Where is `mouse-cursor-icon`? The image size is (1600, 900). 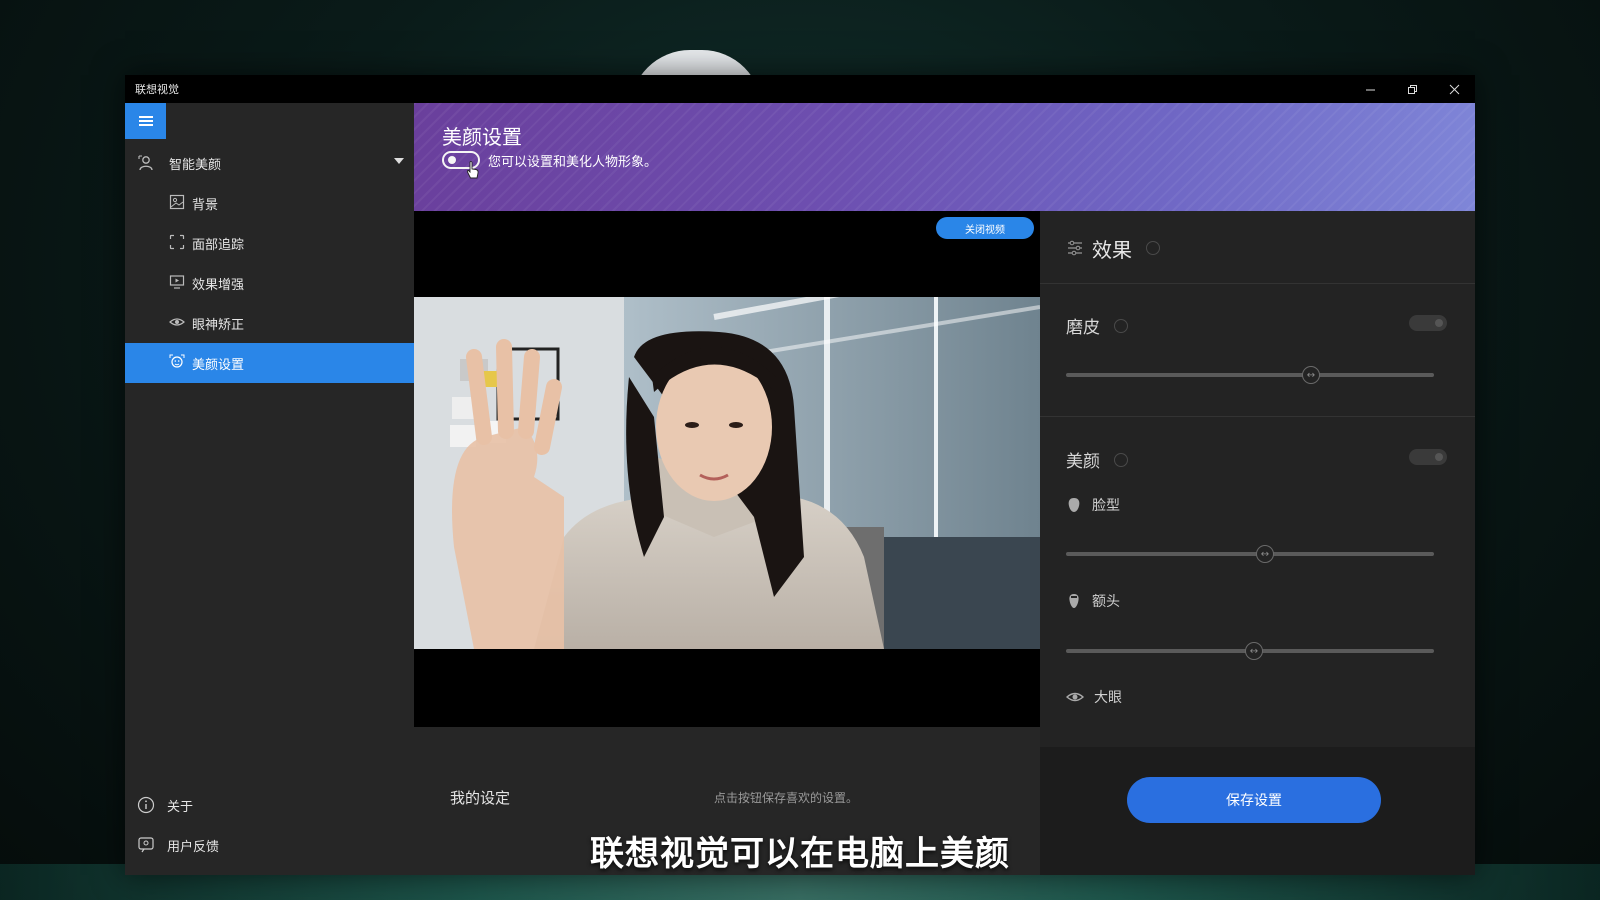
mouse-cursor-icon is located at coordinates (472, 170).